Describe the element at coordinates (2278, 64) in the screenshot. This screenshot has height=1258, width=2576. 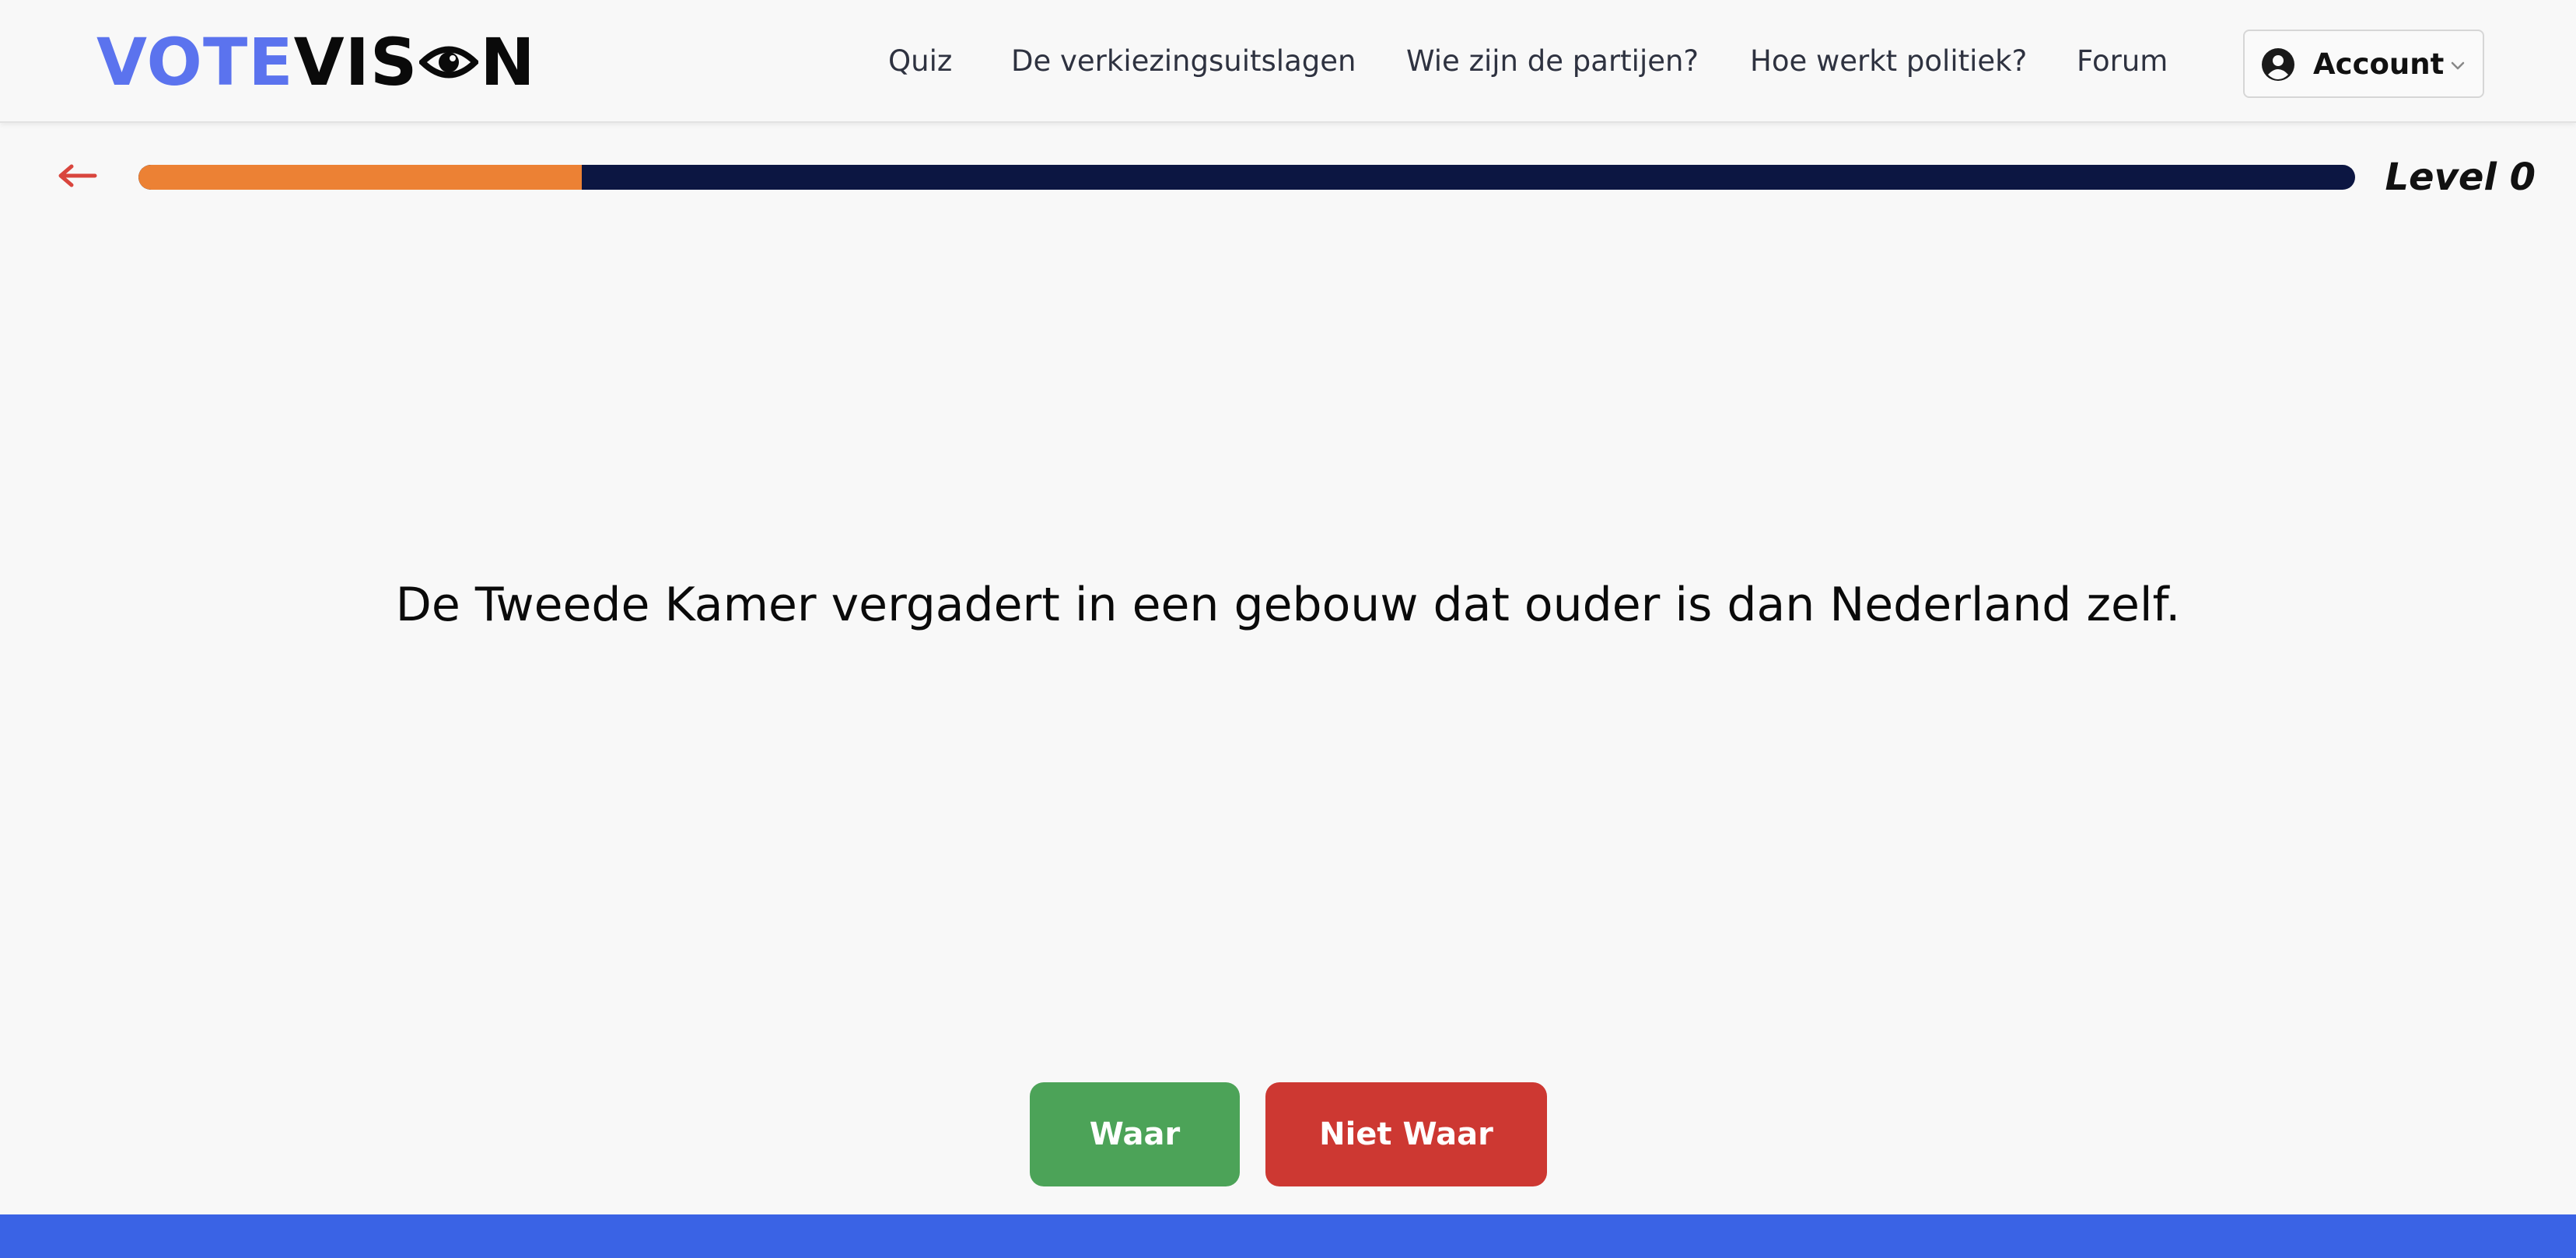
I see `user-circle-icon` at that location.